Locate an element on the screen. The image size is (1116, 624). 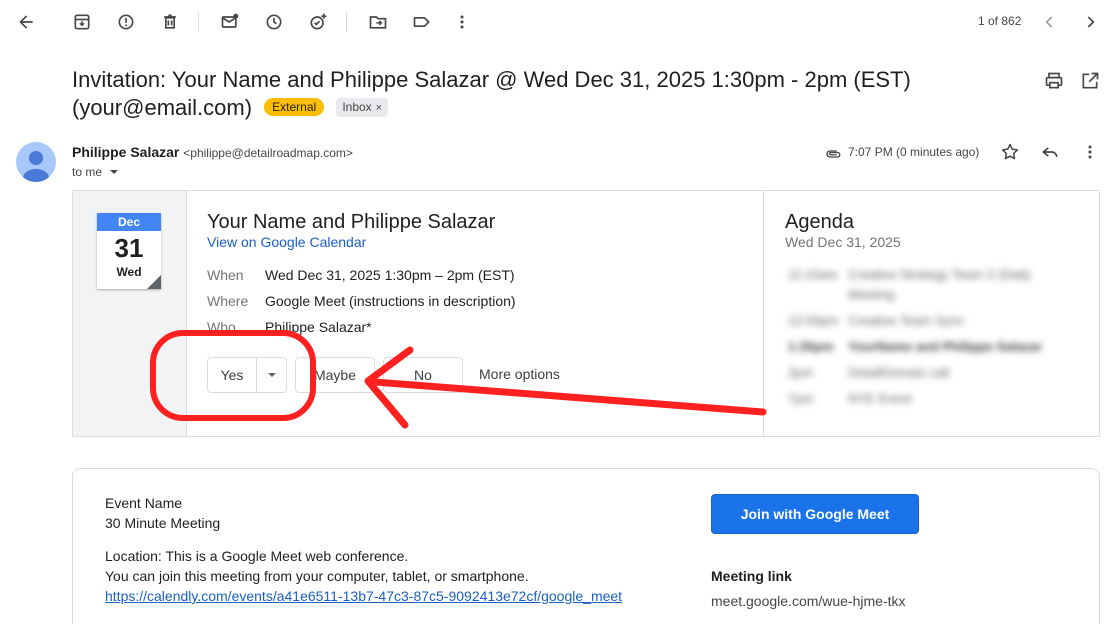
event-who-row: Who Philippe Salazar* is located at coordinates (289, 327).